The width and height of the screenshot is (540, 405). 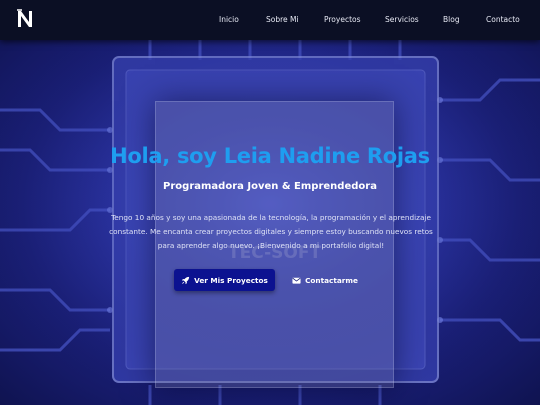 What do you see at coordinates (270, 186) in the screenshot?
I see `subtitle: Programadora Joven & Emprendedora` at bounding box center [270, 186].